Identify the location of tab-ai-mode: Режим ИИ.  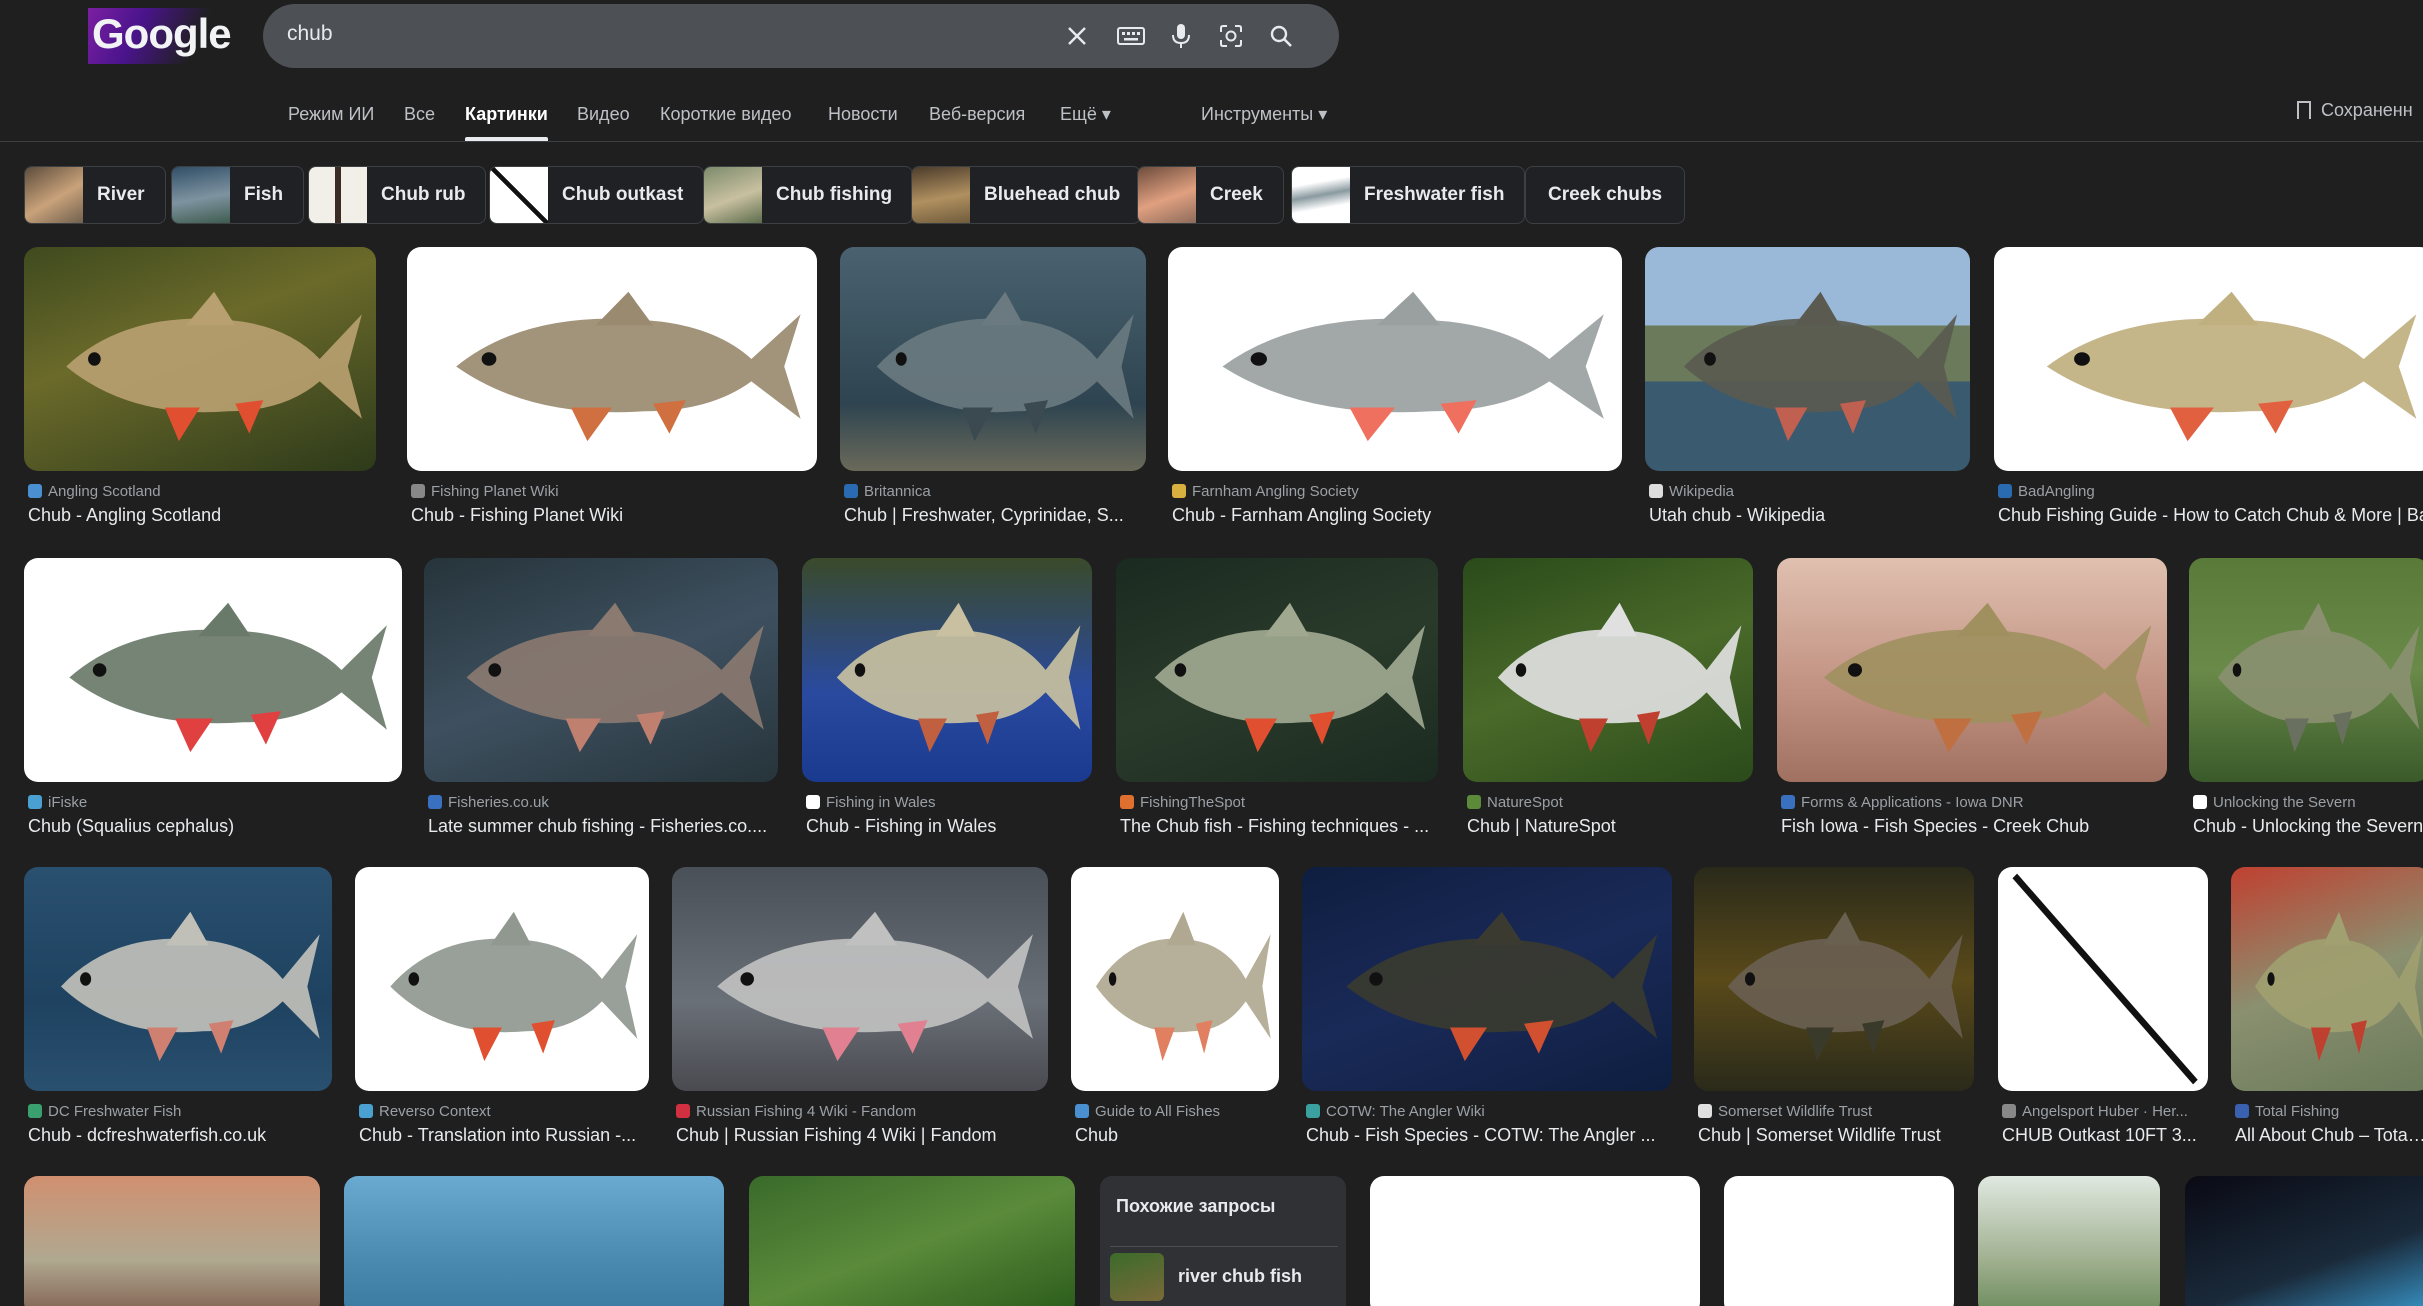
(331, 114).